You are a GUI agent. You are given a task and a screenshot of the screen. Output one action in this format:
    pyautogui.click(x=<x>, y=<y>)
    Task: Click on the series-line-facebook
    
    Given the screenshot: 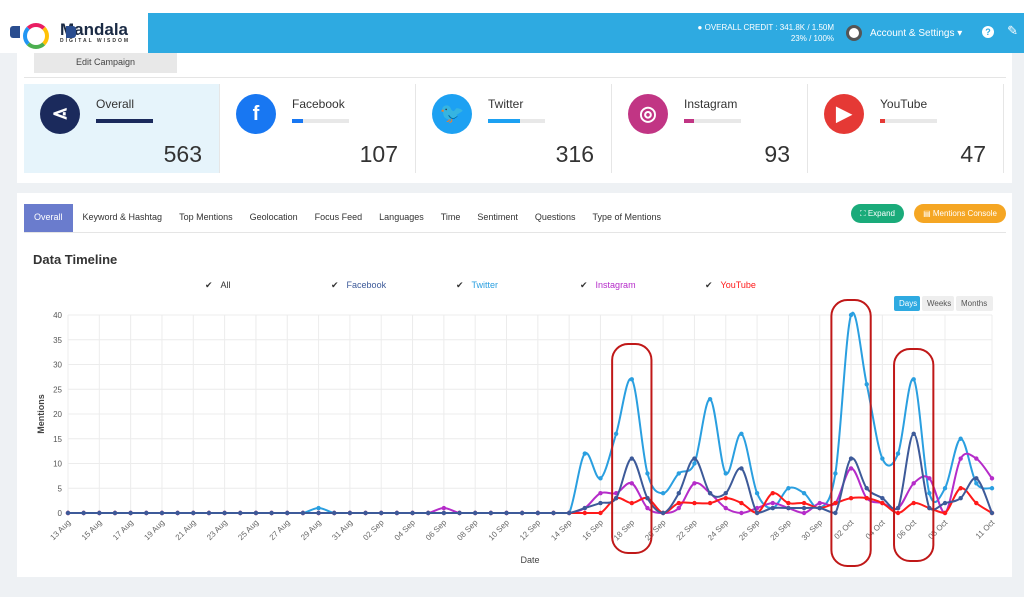 What is the action you would take?
    pyautogui.click(x=530, y=473)
    